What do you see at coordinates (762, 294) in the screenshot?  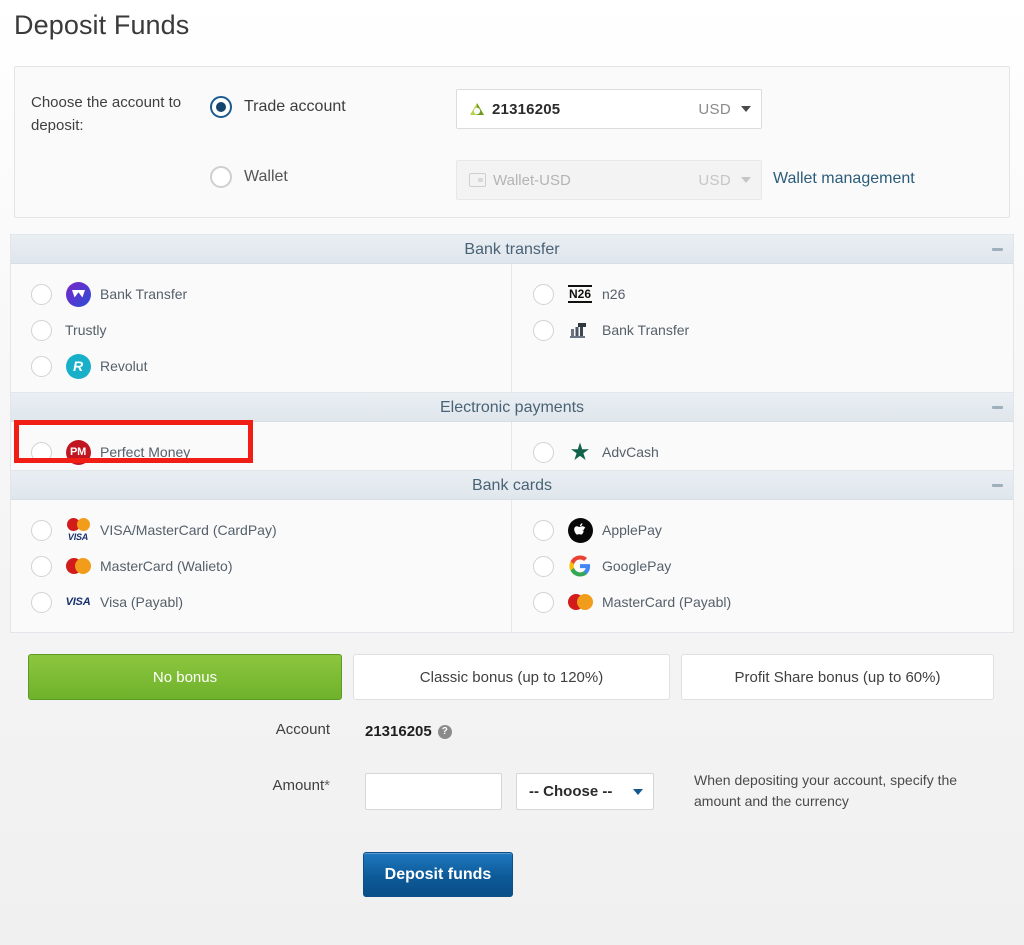 I see `method-n26: N26 n26` at bounding box center [762, 294].